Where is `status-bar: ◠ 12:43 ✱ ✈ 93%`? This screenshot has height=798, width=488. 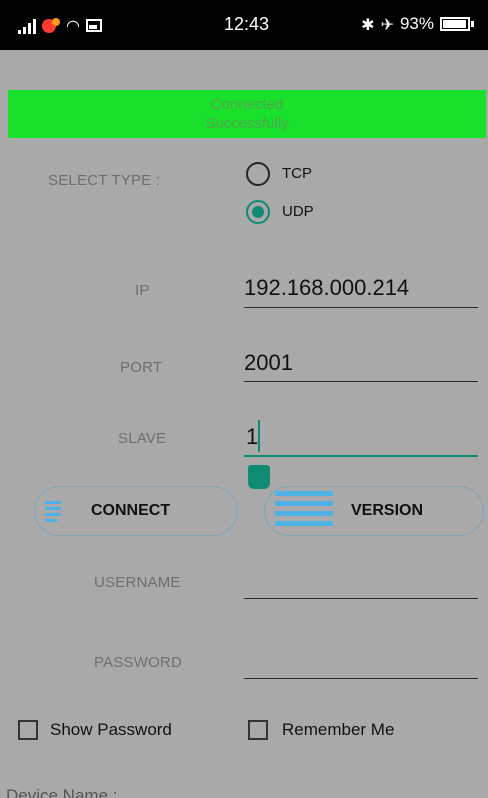
status-bar: ◠ 12:43 ✱ ✈ 93% is located at coordinates (244, 25).